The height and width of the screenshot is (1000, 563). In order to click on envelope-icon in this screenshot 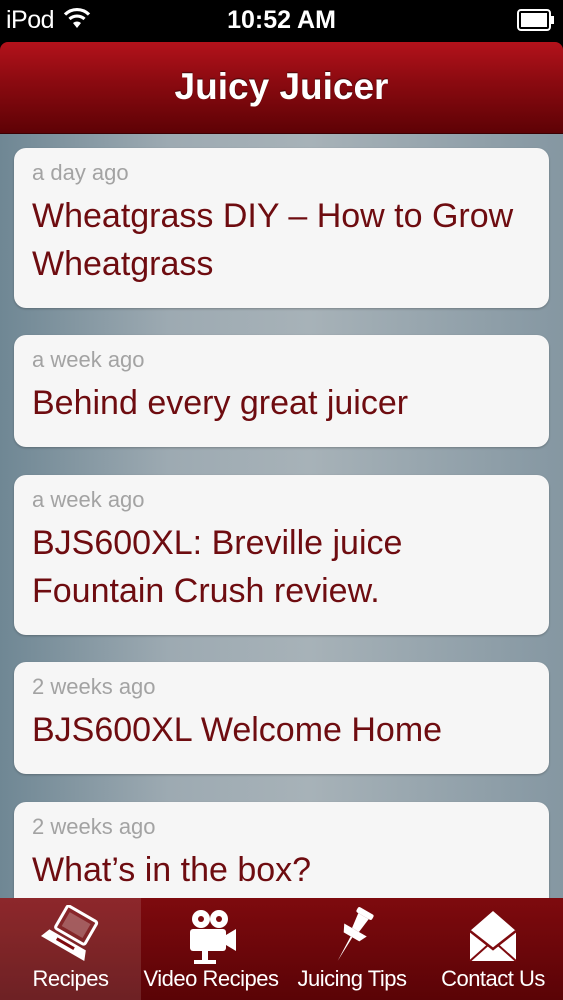, I will do `click(493, 936)`.